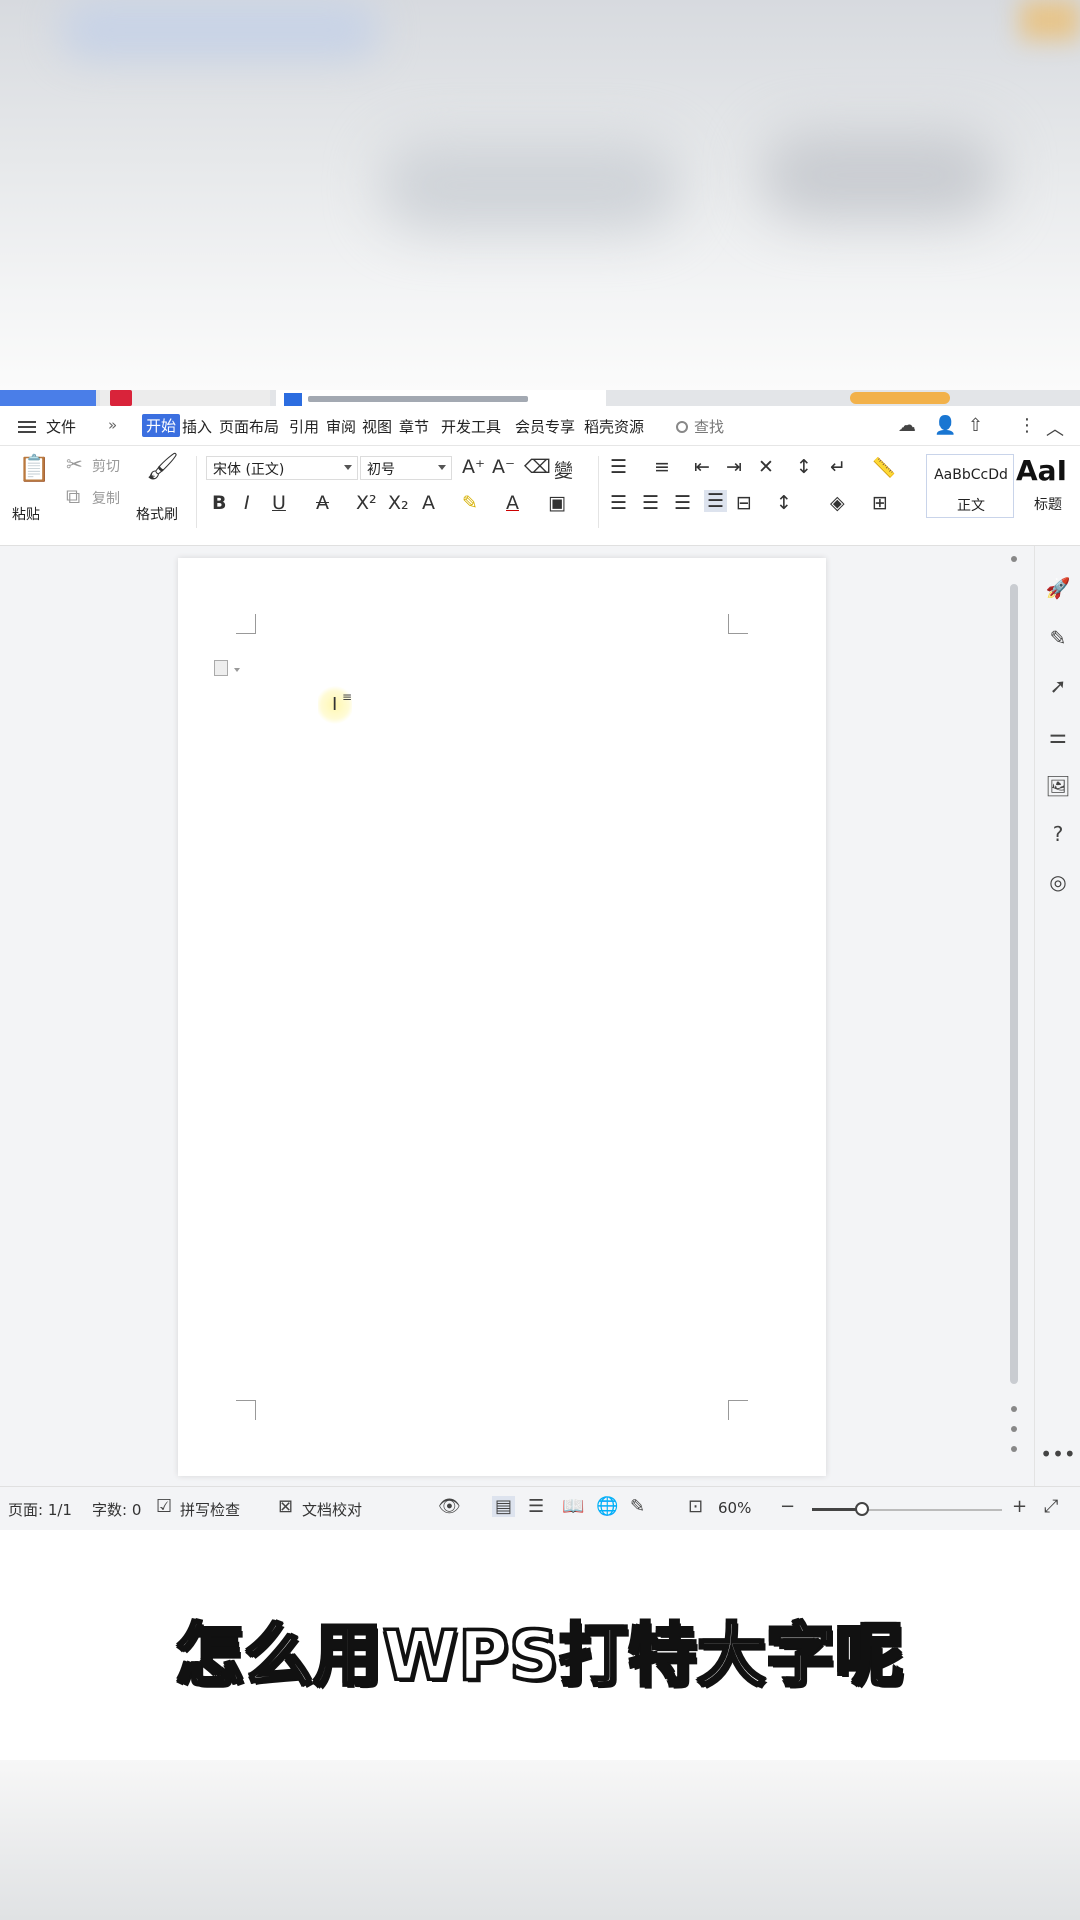 The image size is (1080, 1920). Describe the element at coordinates (449, 1506) in the screenshot. I see `eye-protection-icon: 👁` at that location.